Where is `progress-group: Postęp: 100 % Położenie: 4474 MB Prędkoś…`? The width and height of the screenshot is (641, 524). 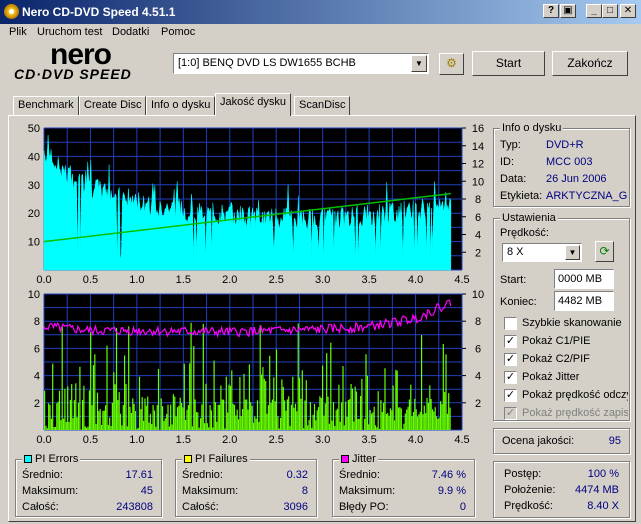 progress-group: Postęp: 100 % Położenie: 4474 MB Prędkoś… is located at coordinates (561, 489).